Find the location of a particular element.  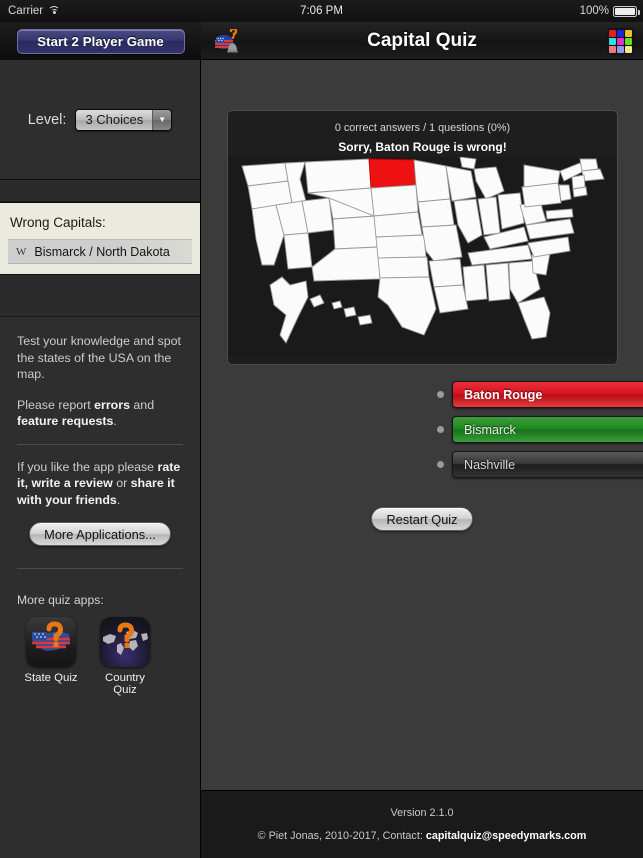

answer-row-3: Nashville is located at coordinates (540, 464).